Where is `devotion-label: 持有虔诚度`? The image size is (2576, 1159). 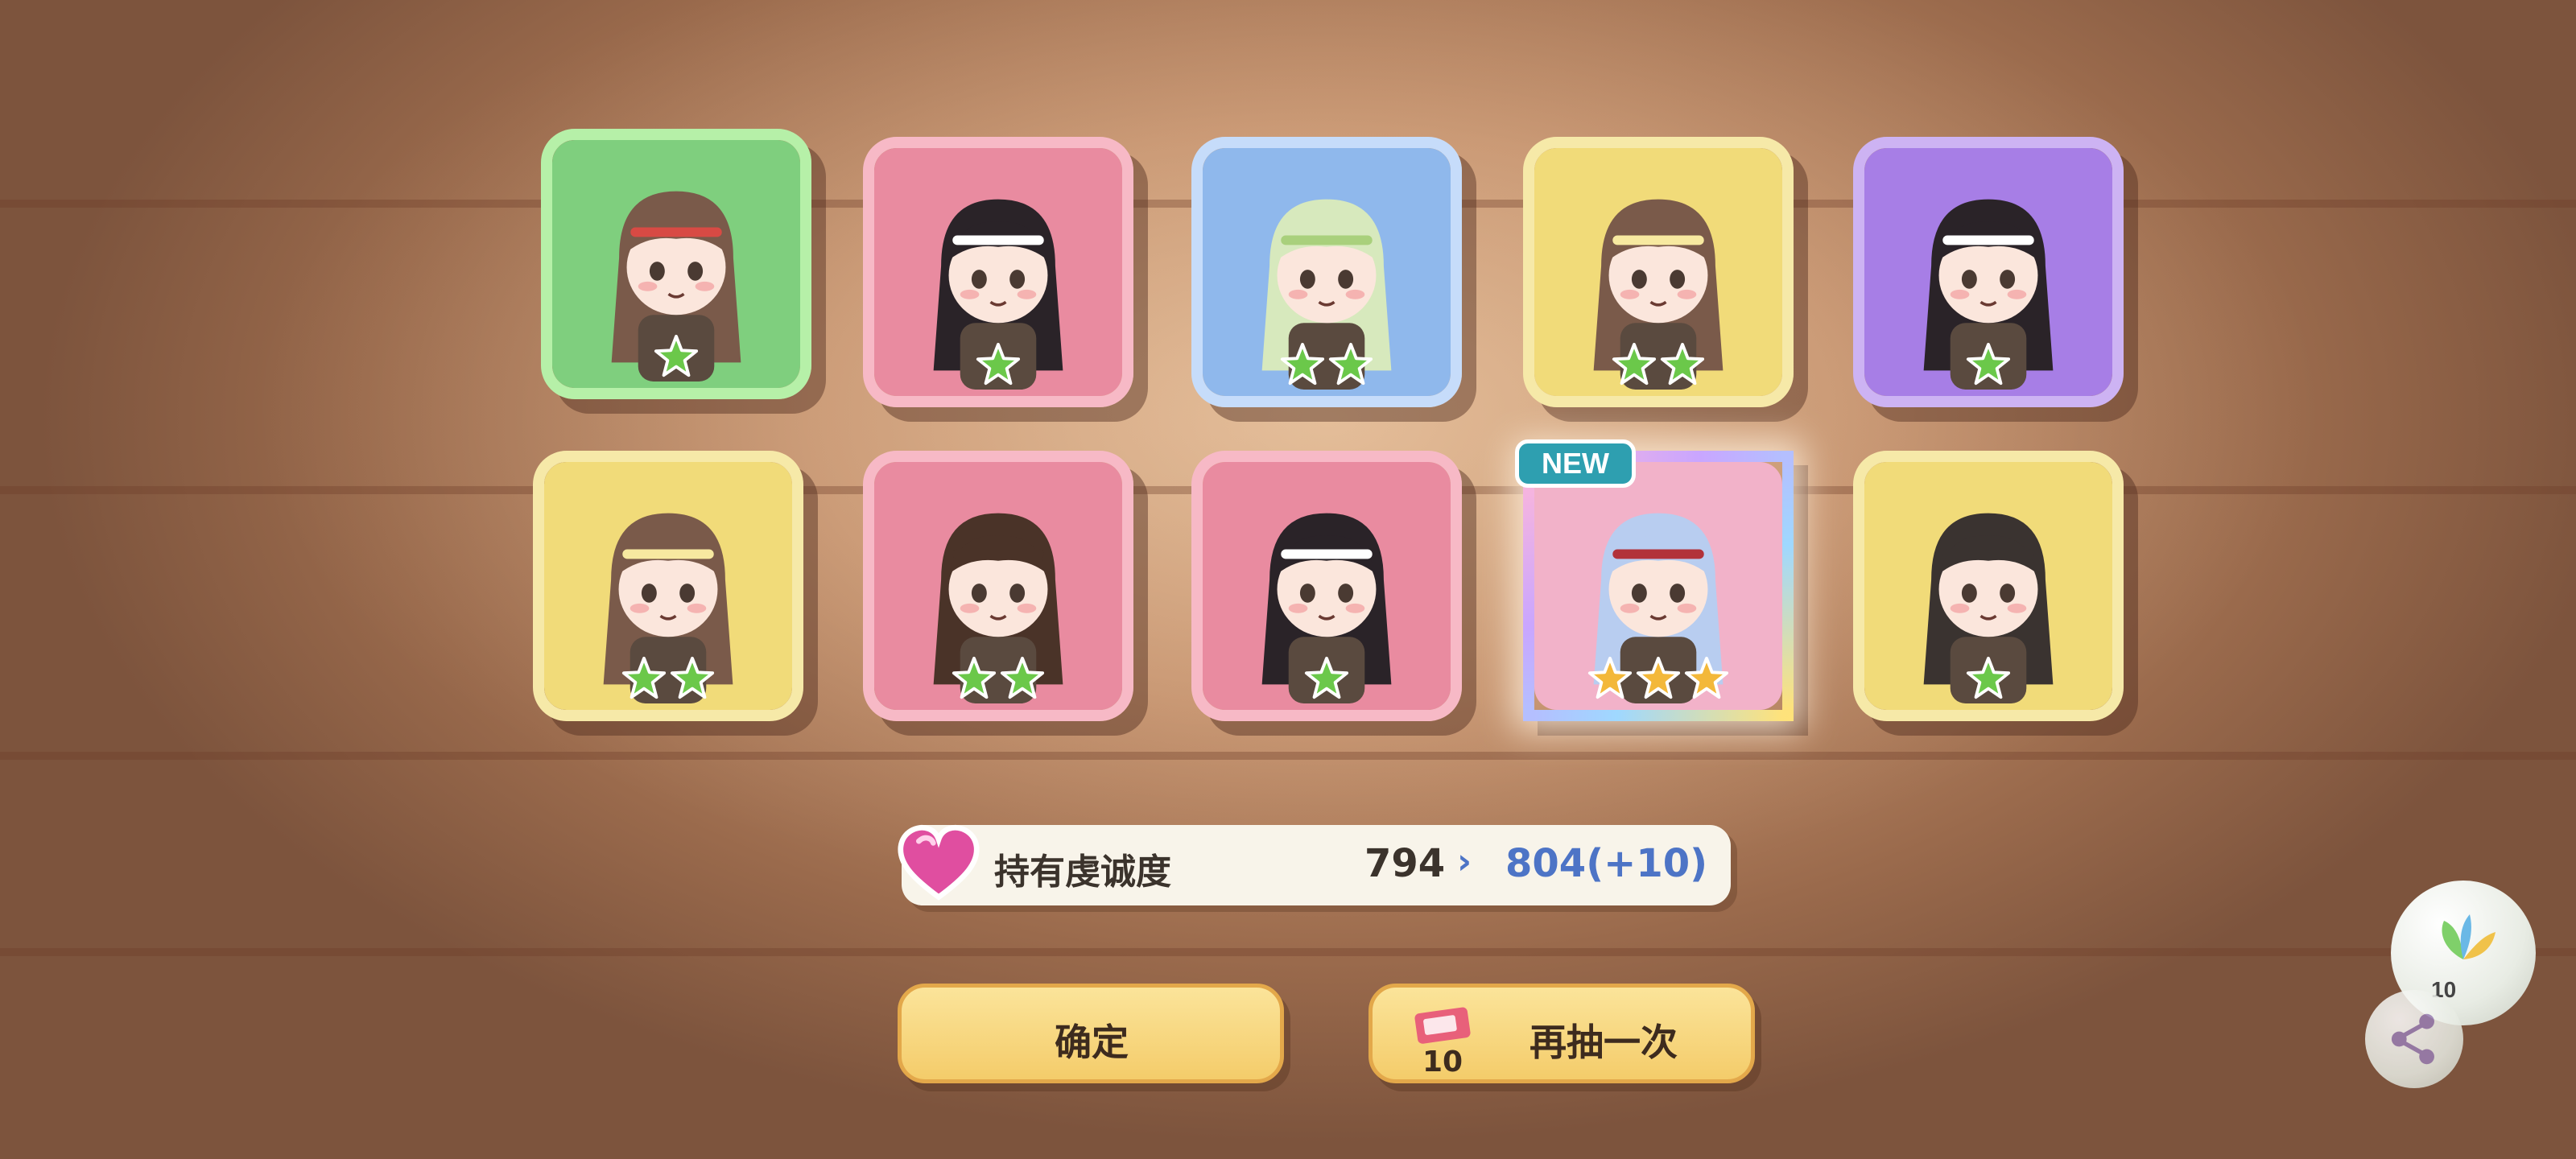
devotion-label: 持有虔诚度 is located at coordinates (1082, 872).